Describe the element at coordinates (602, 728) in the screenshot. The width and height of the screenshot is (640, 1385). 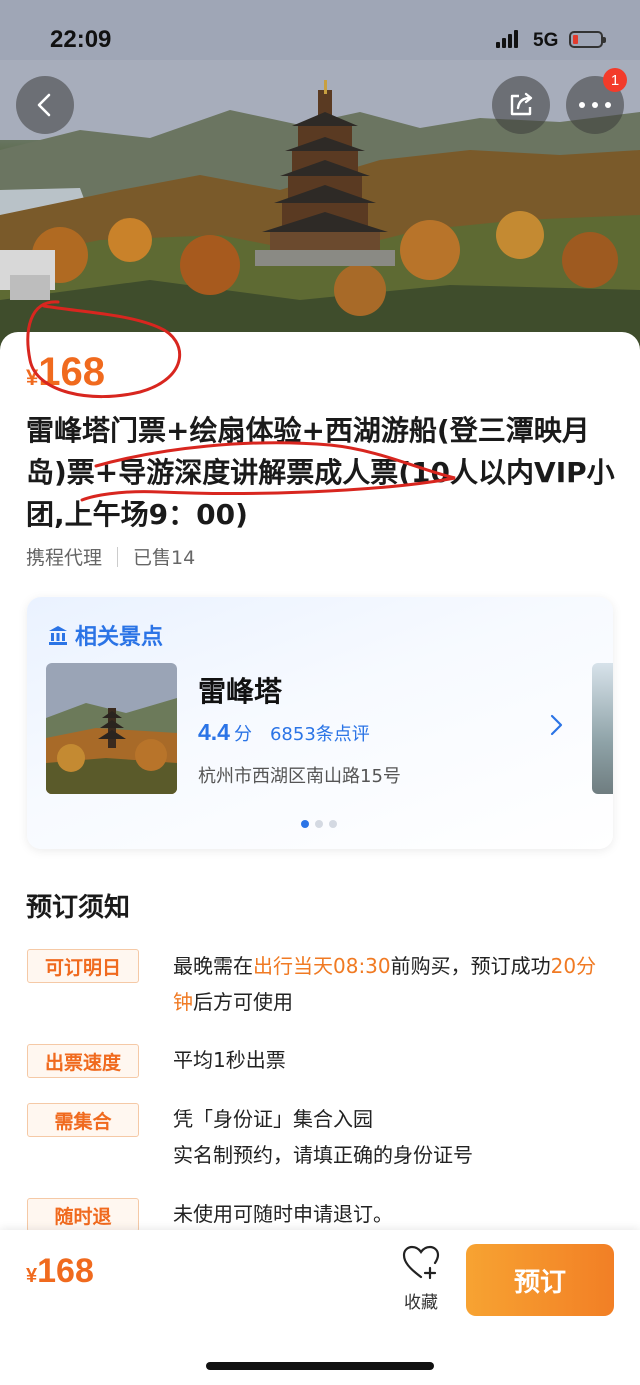
I see `next-spot-preview` at that location.